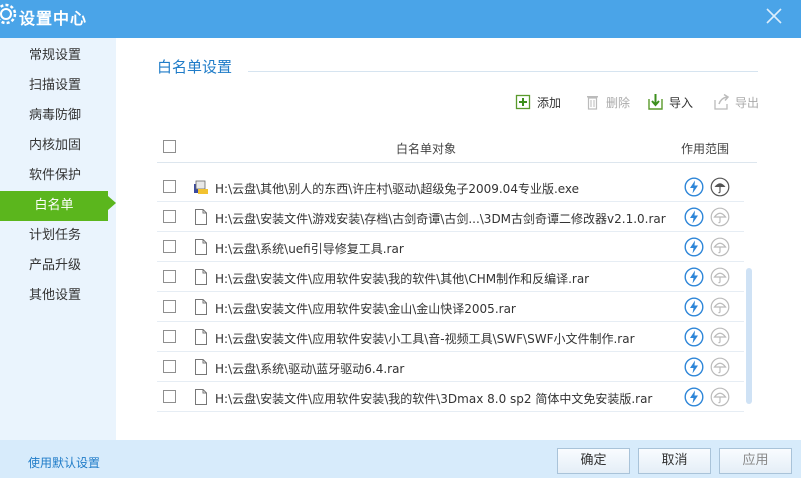 This screenshot has width=801, height=478. Describe the element at coordinates (58, 146) in the screenshot. I see `sidebar-item-kernel-hardening: 内核加固` at that location.